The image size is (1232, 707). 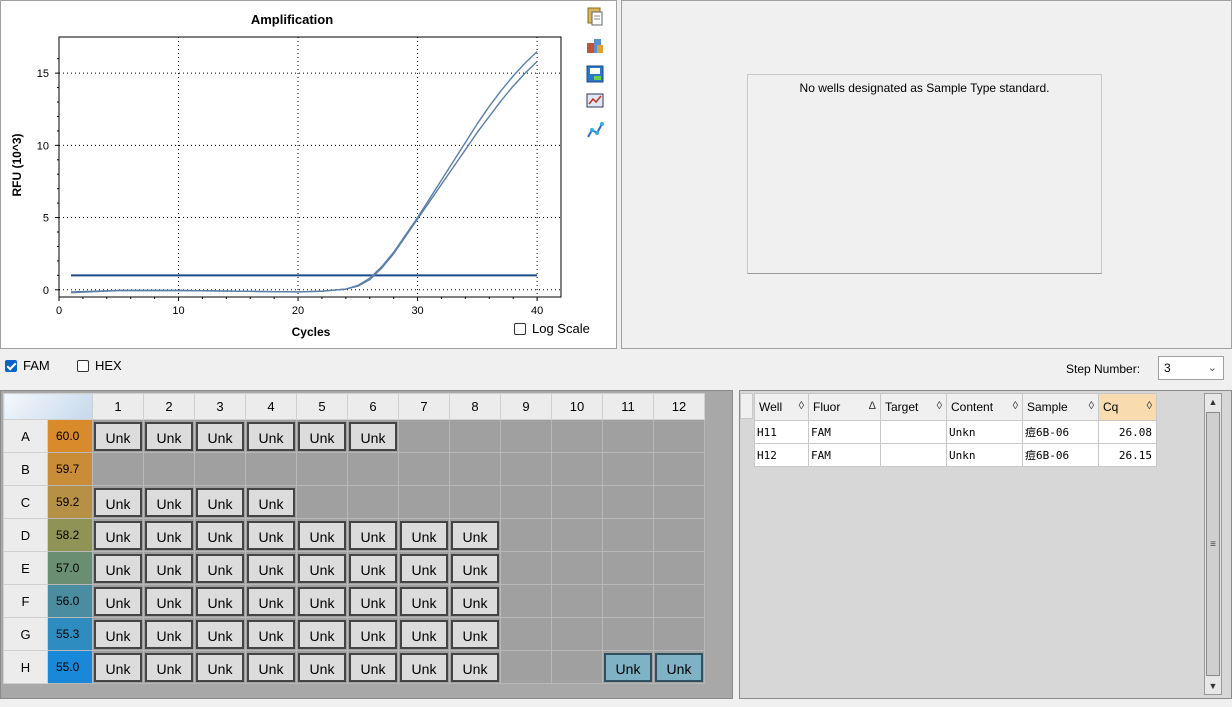 I want to click on well-G1: Unk, so click(x=118, y=634).